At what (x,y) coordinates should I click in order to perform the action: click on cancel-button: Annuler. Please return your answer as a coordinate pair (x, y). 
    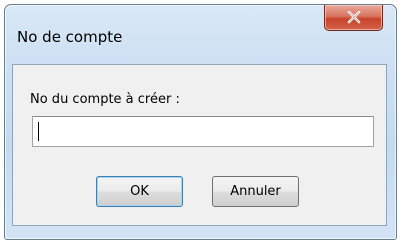
    Looking at the image, I should click on (255, 191).